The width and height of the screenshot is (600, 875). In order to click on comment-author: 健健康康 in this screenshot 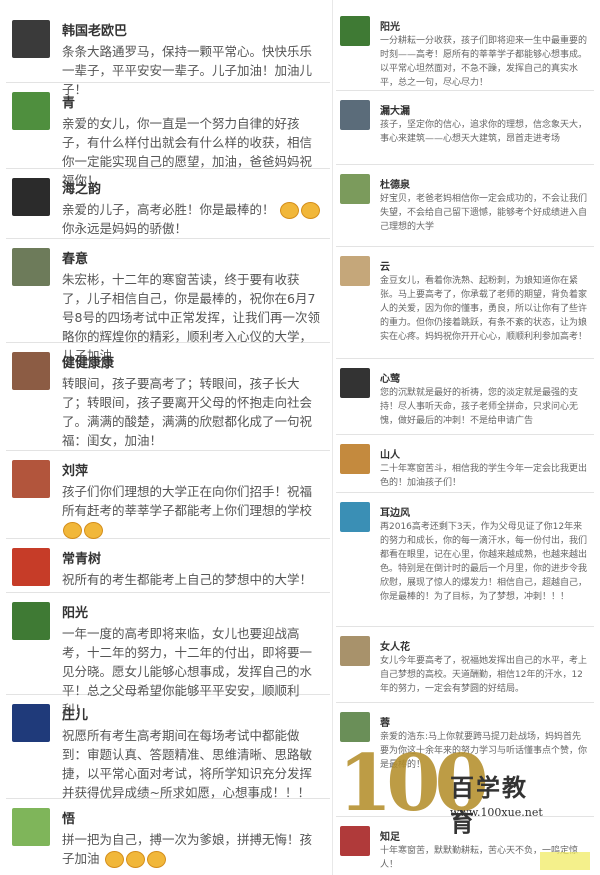, I will do `click(88, 361)`.